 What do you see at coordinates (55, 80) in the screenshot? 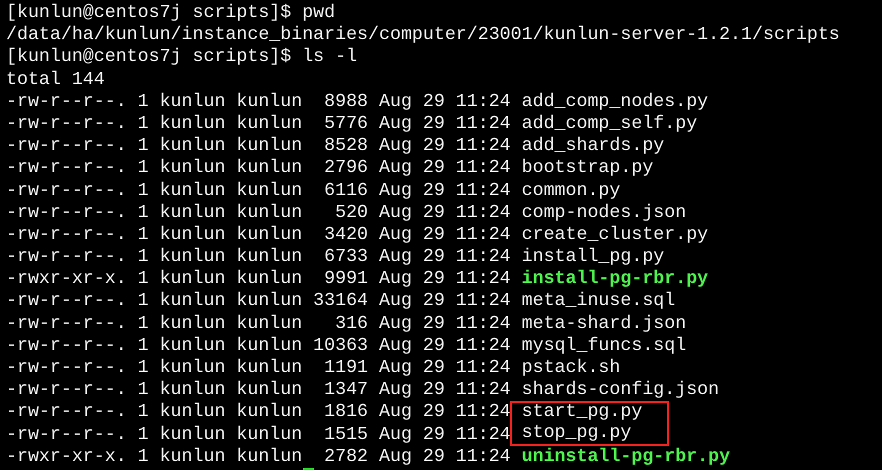
I see `terminal-line: total 144` at bounding box center [55, 80].